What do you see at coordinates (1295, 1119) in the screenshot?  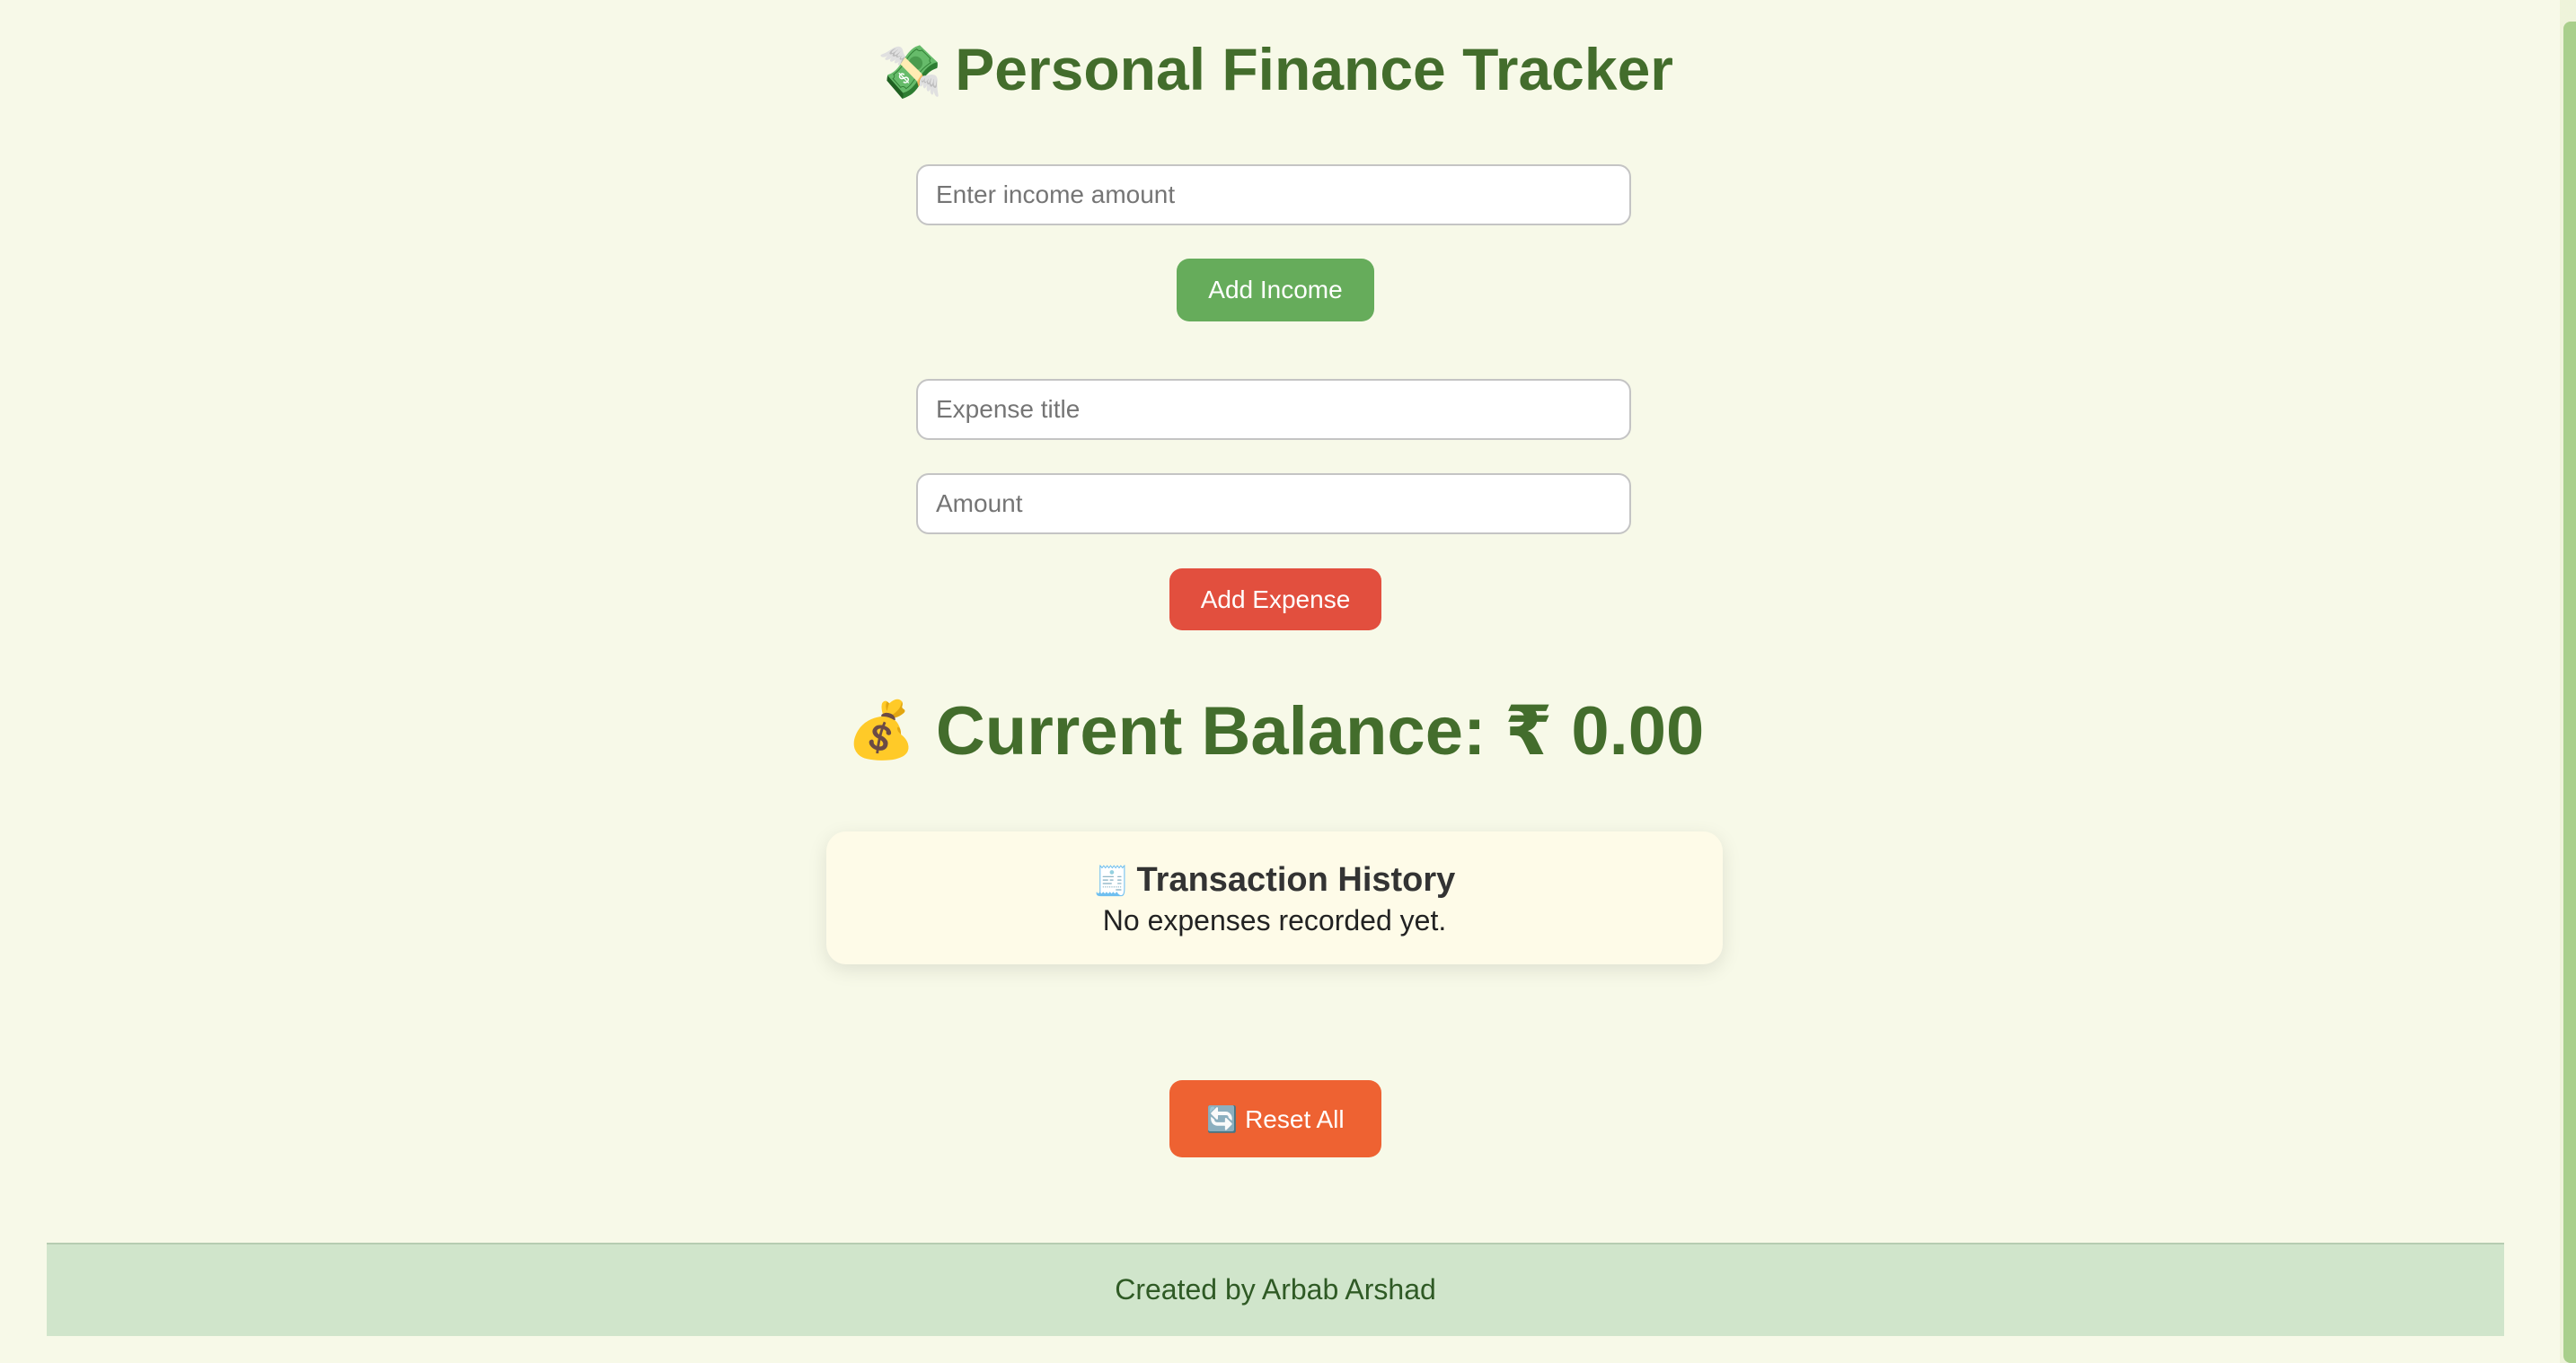 I see `reset-all-label: Reset All` at bounding box center [1295, 1119].